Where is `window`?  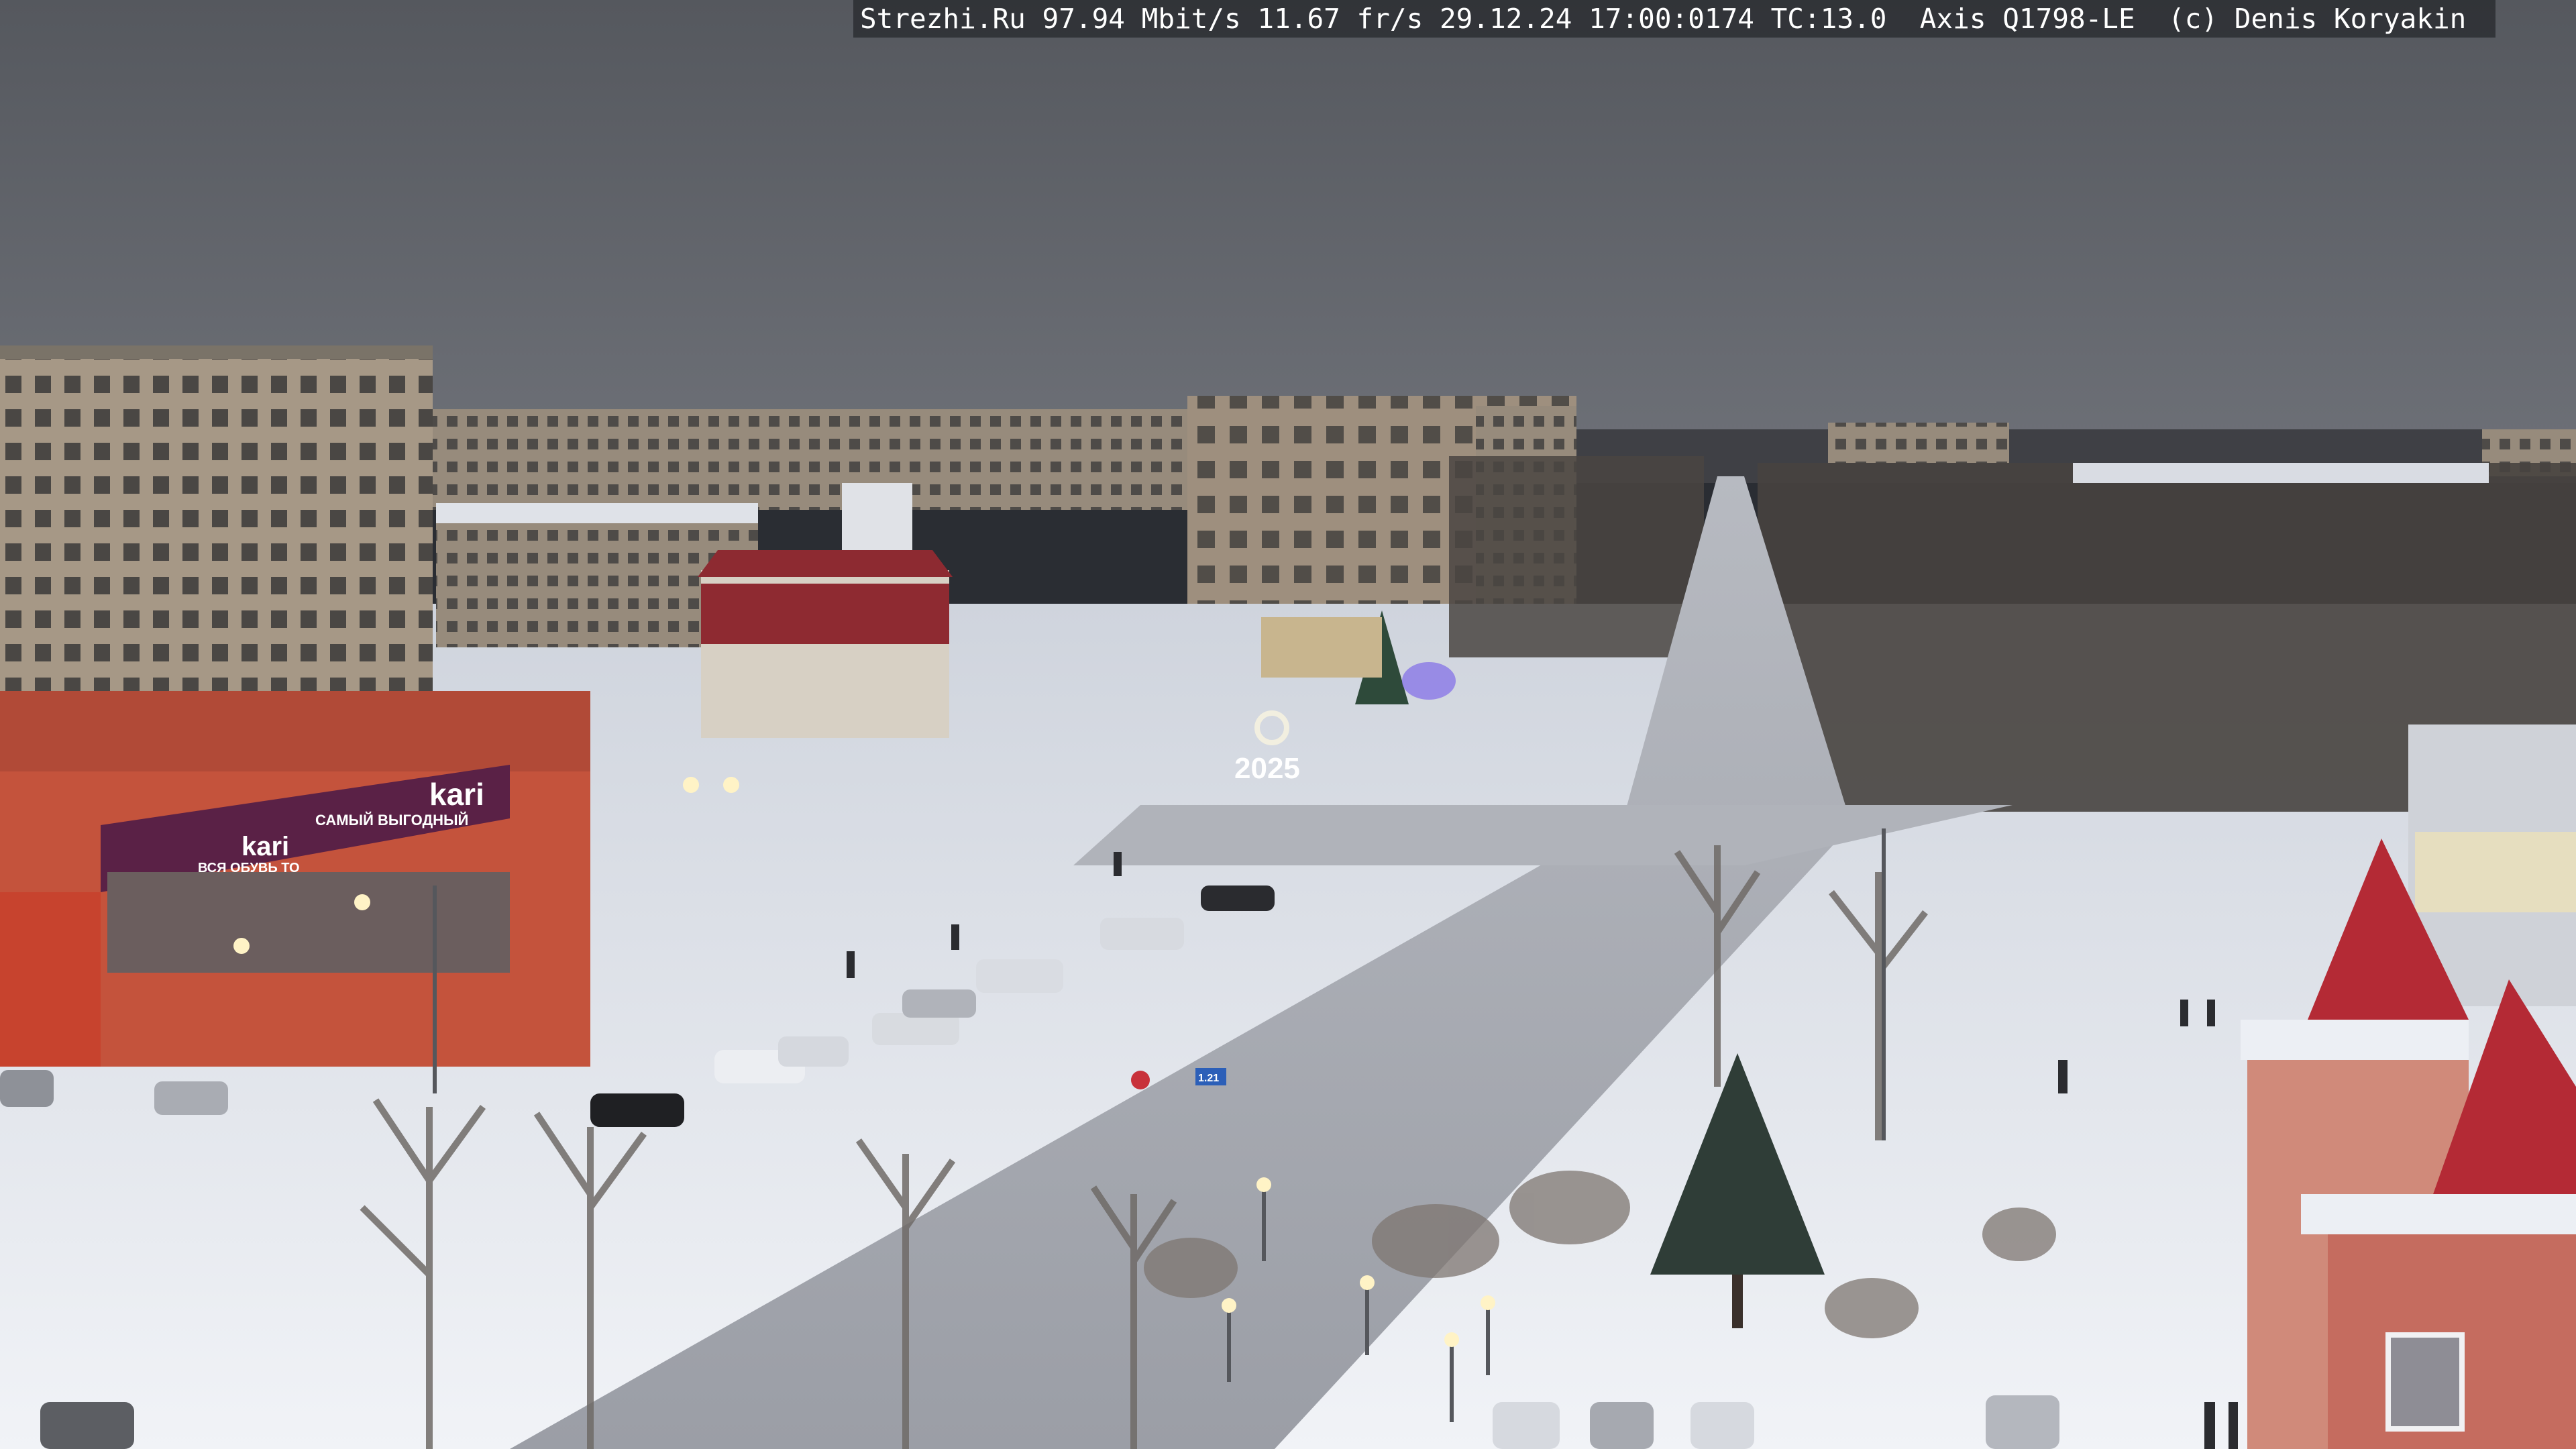 window is located at coordinates (2425, 1382).